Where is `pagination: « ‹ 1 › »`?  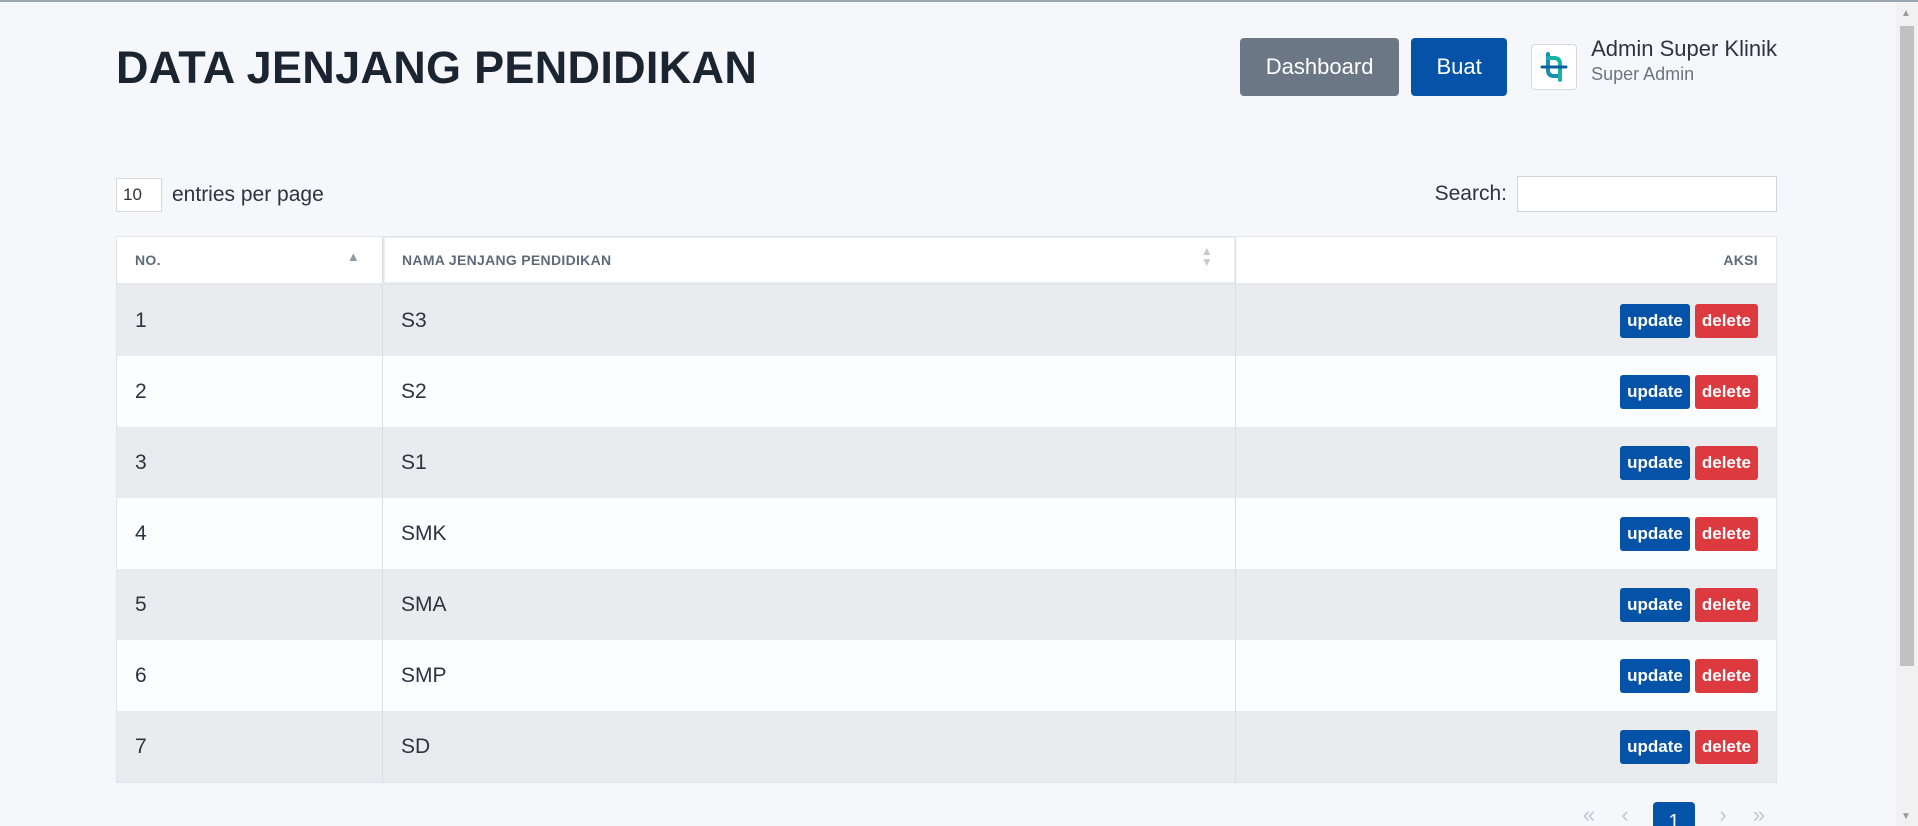
pagination: « ‹ 1 › » is located at coordinates (1674, 814).